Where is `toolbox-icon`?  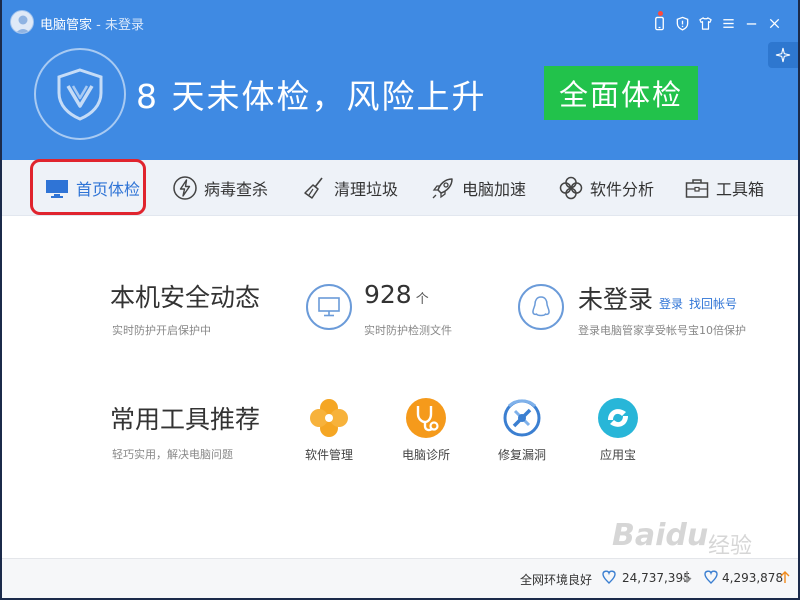 toolbox-icon is located at coordinates (697, 188).